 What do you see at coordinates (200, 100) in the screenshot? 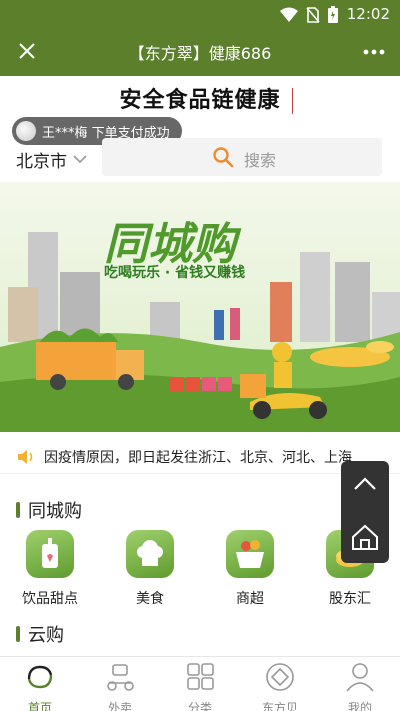
I see `slogan-calligraphy: 安全食品链健康` at bounding box center [200, 100].